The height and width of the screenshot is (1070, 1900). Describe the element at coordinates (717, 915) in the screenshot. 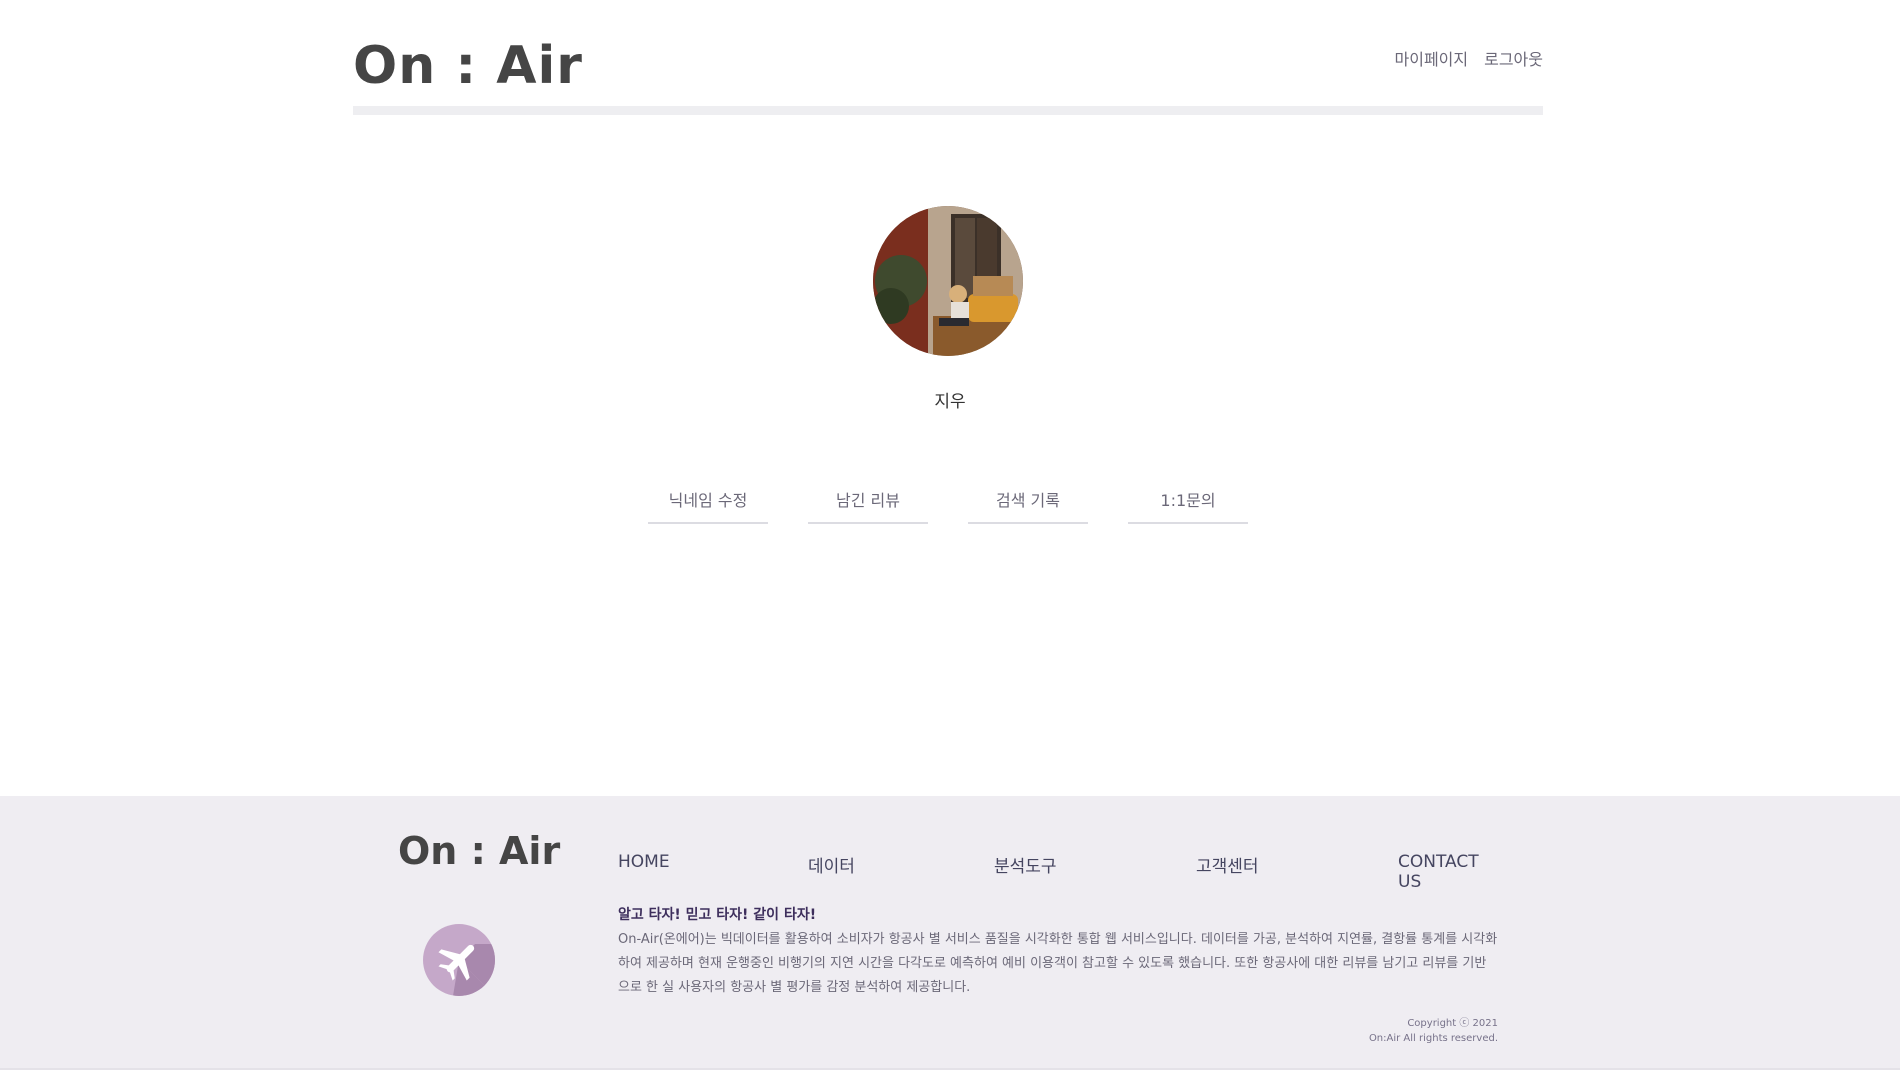

I see `footer-slogan: 알고 타자! 믿고 타자! 같이 타자!` at that location.